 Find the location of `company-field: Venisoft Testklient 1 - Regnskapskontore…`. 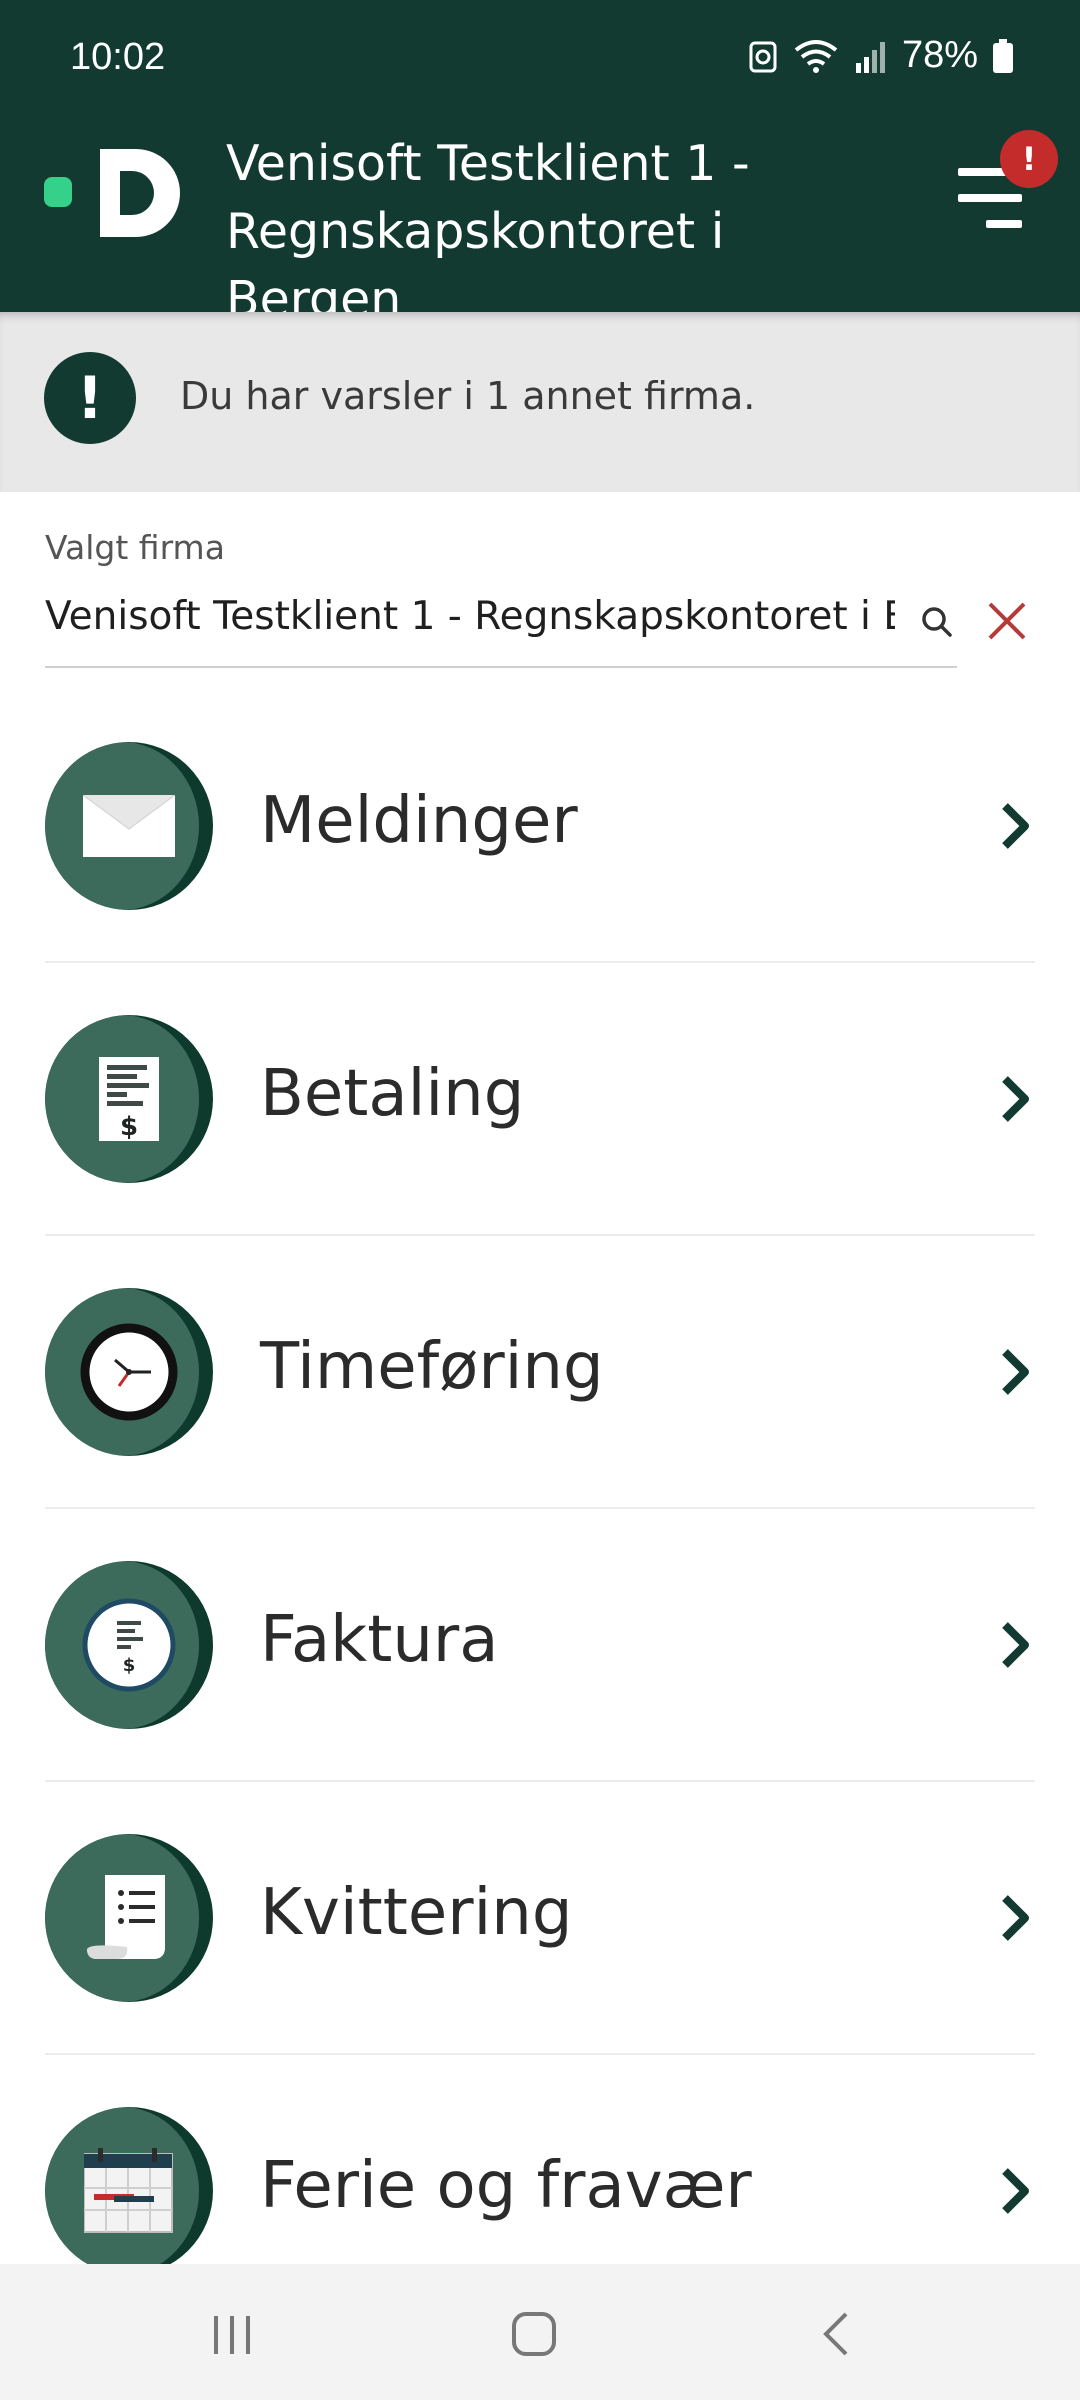

company-field: Venisoft Testklient 1 - Regnskapskontore… is located at coordinates (501, 626).